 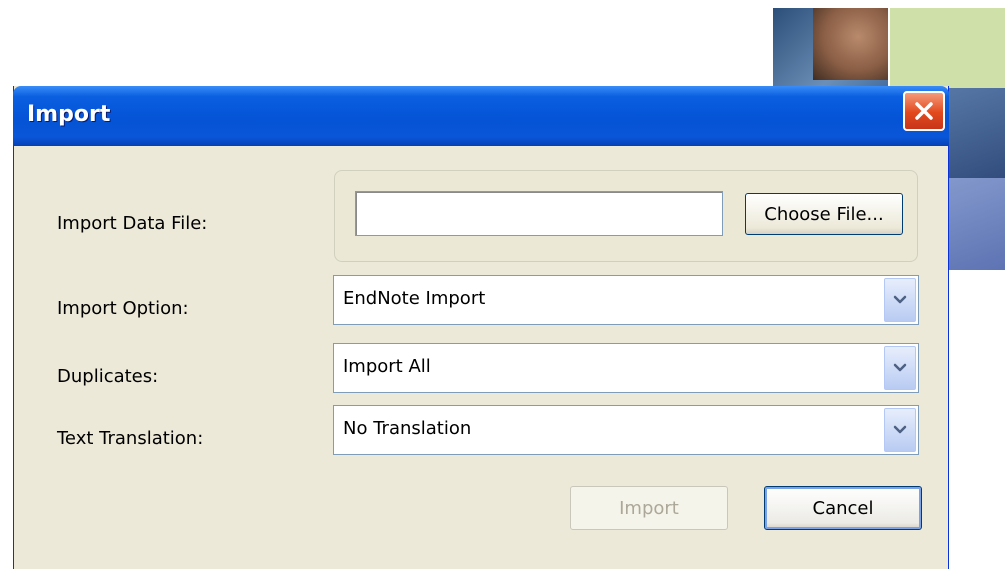 I want to click on import-option-dropdown-button, so click(x=900, y=300).